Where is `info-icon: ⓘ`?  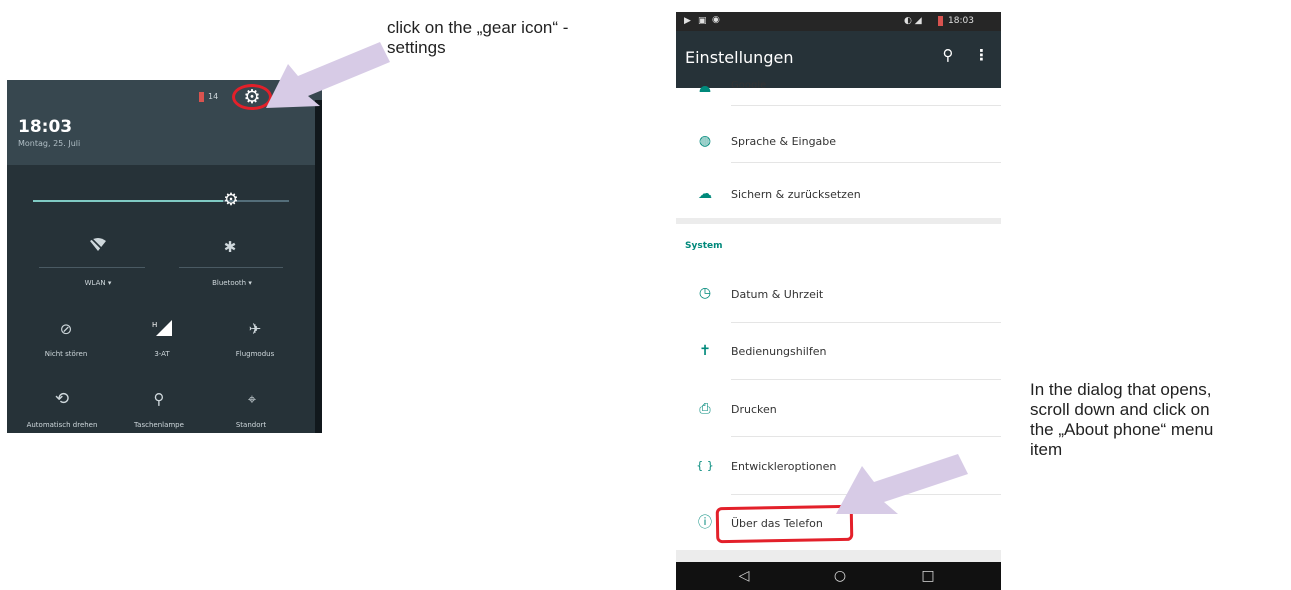 info-icon: ⓘ is located at coordinates (705, 523).